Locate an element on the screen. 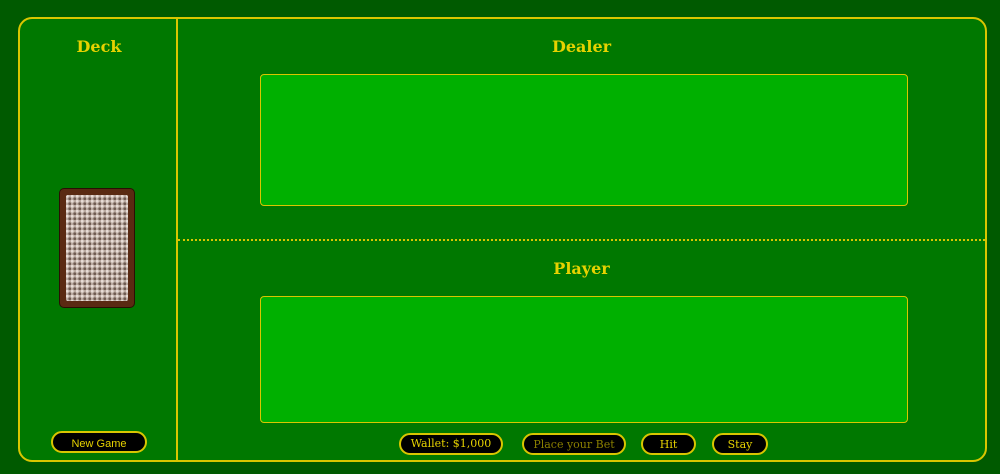  new-game-button: New Game is located at coordinates (99, 442).